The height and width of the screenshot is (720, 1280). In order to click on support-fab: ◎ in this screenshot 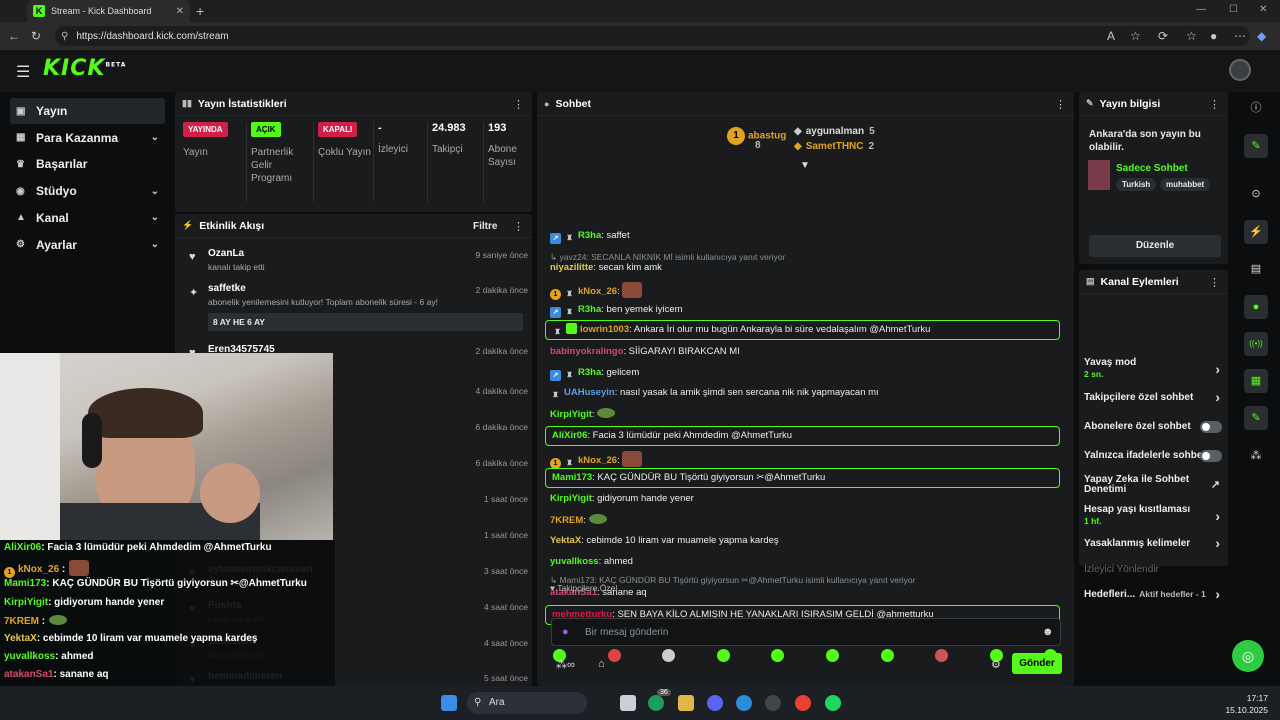, I will do `click(1248, 656)`.